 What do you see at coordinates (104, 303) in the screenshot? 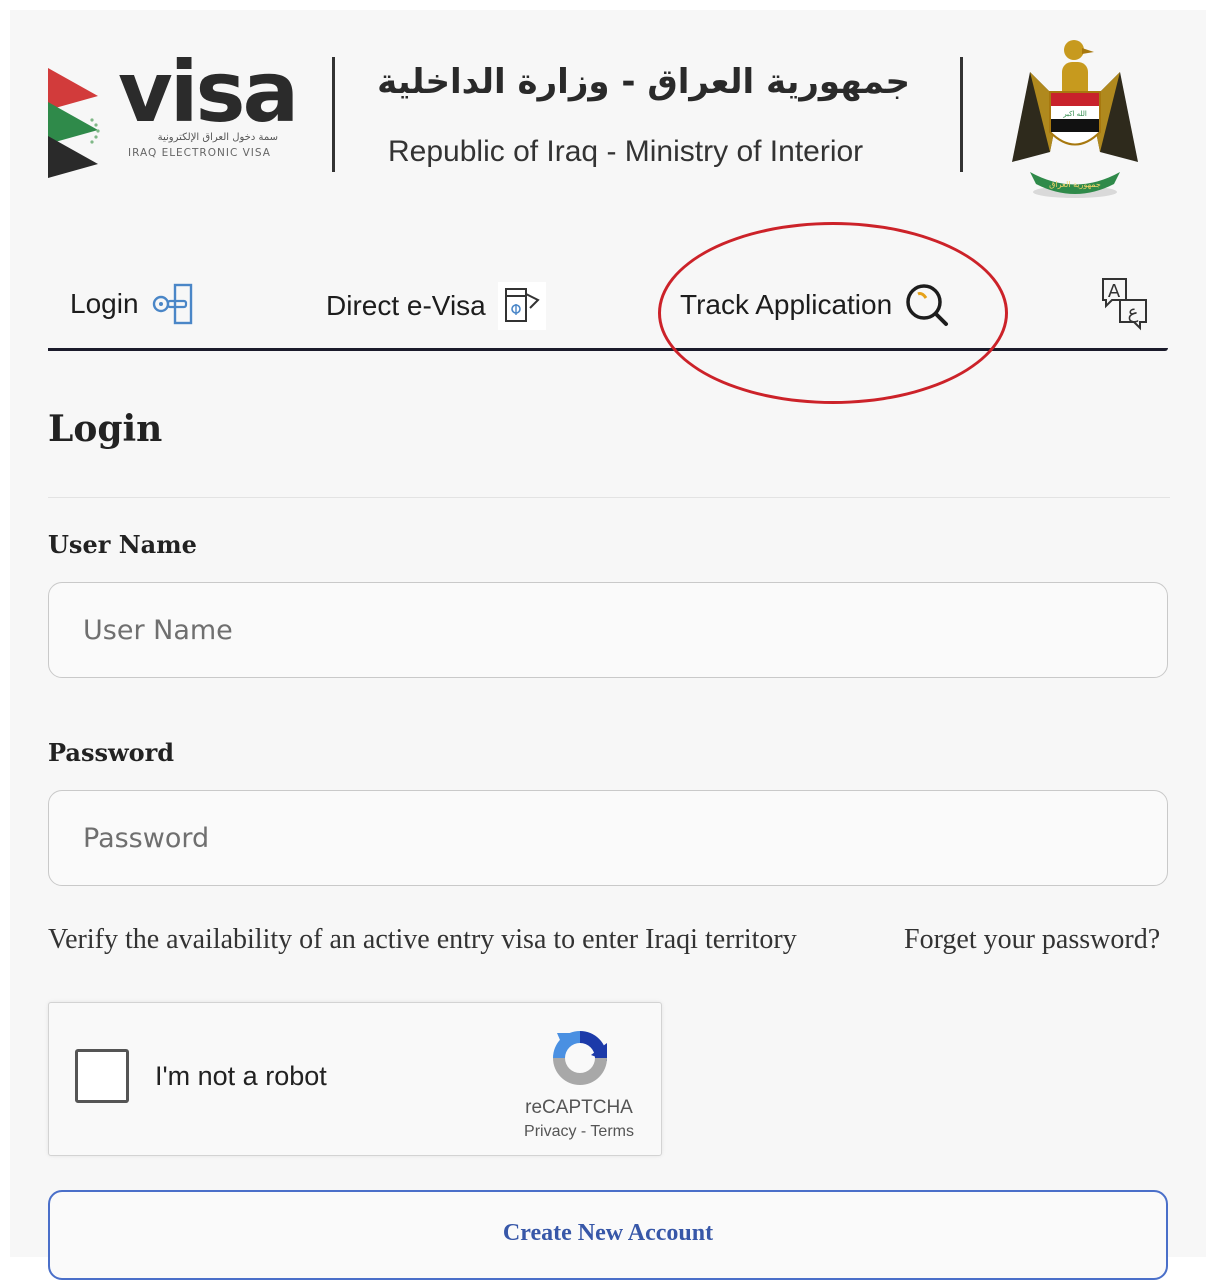
I see `tab-login-label: Login` at bounding box center [104, 303].